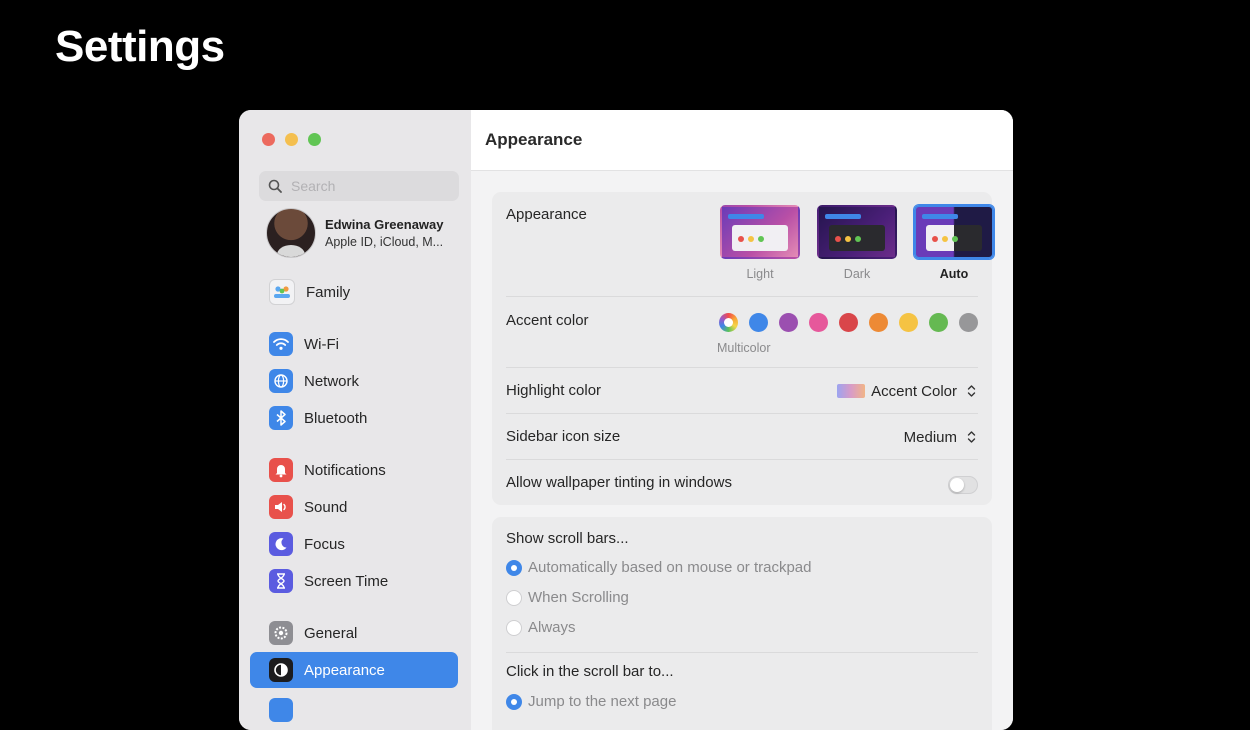 The image size is (1250, 730). Describe the element at coordinates (281, 470) in the screenshot. I see `bell-icon` at that location.